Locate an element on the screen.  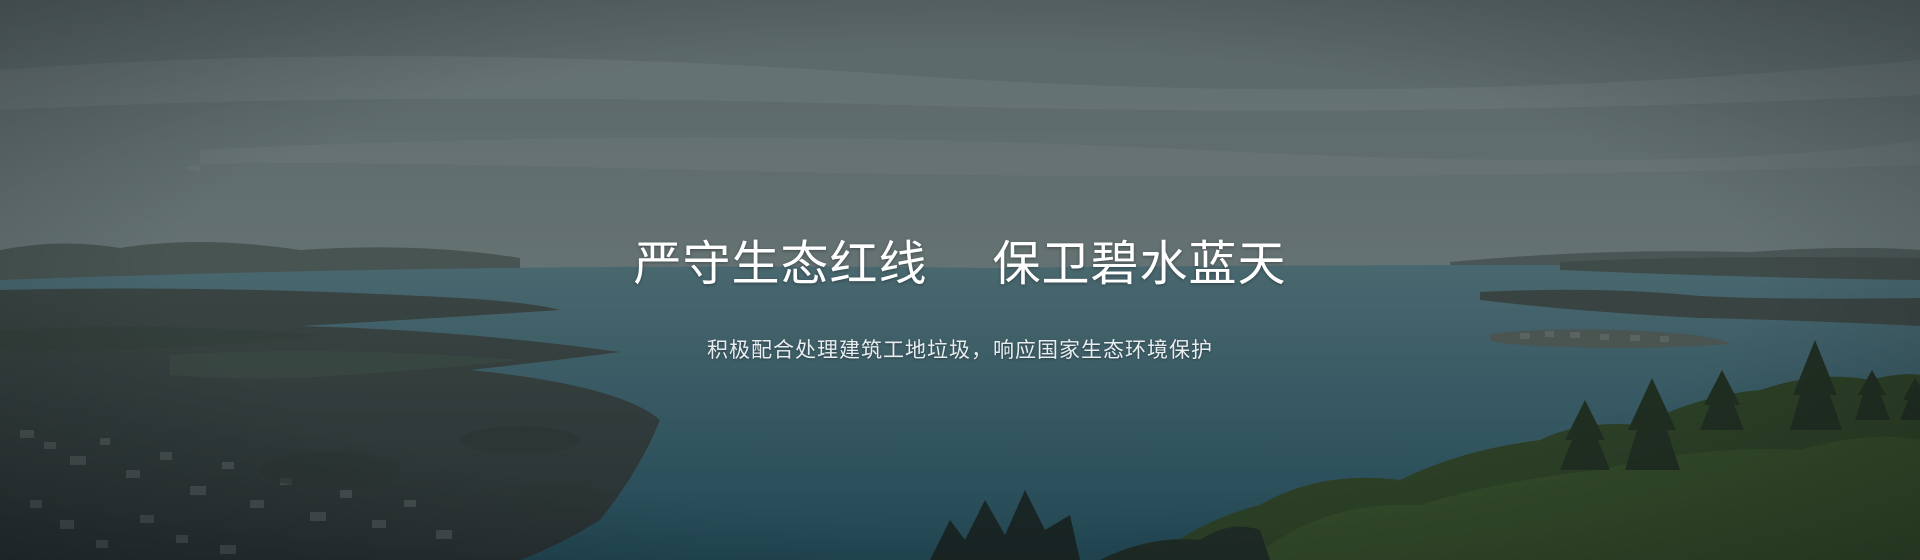
banner-subtitle: 积极配合处理建筑工地垃圾，响应国家生态环境保护 is located at coordinates (960, 350).